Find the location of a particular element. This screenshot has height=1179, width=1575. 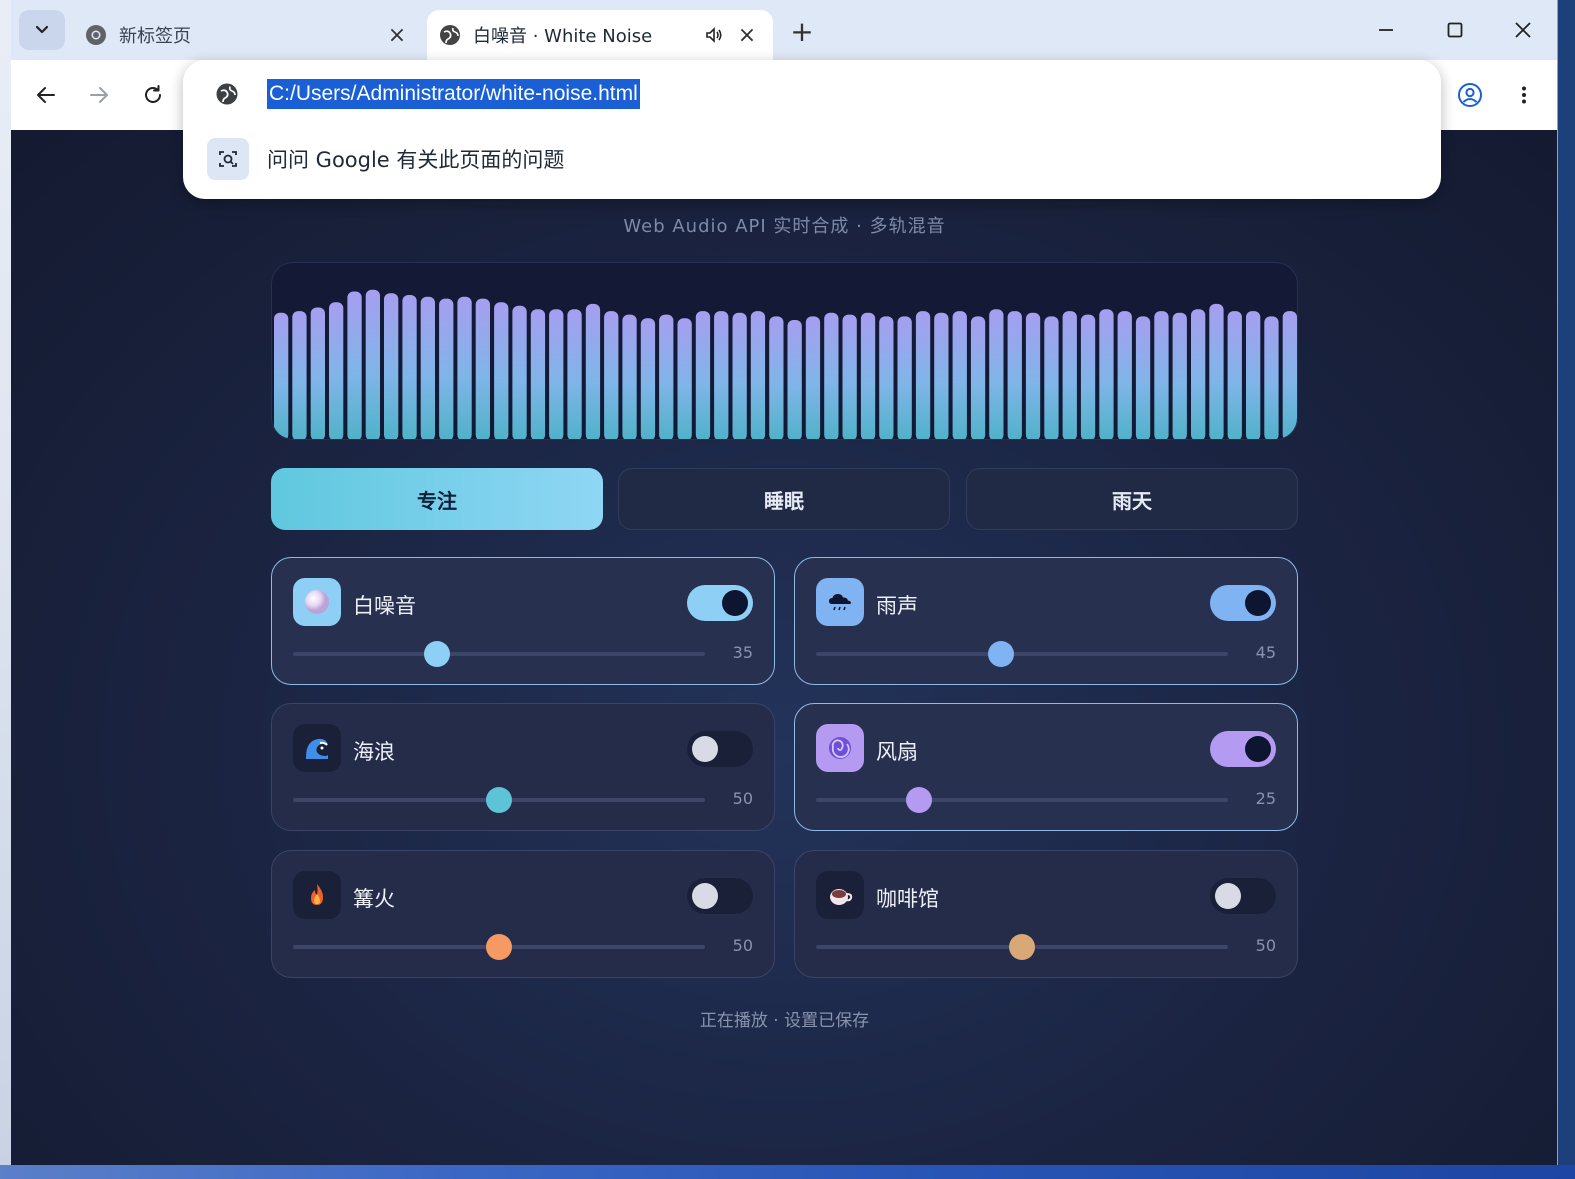

sound-name: 海浪 is located at coordinates (374, 752).